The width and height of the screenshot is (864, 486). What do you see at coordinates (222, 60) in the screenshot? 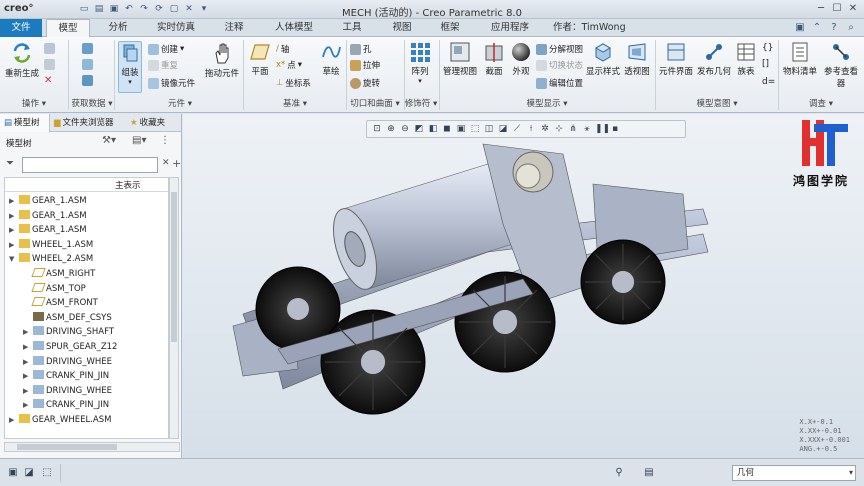
I see `drag-components-button: 拖动元件` at bounding box center [222, 60].